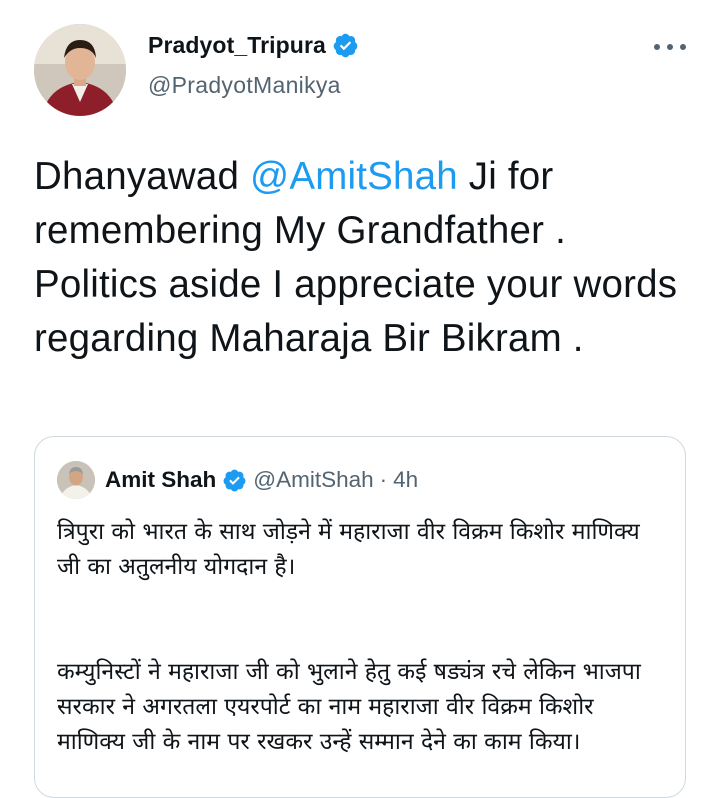  I want to click on author-avatar, so click(80, 70).